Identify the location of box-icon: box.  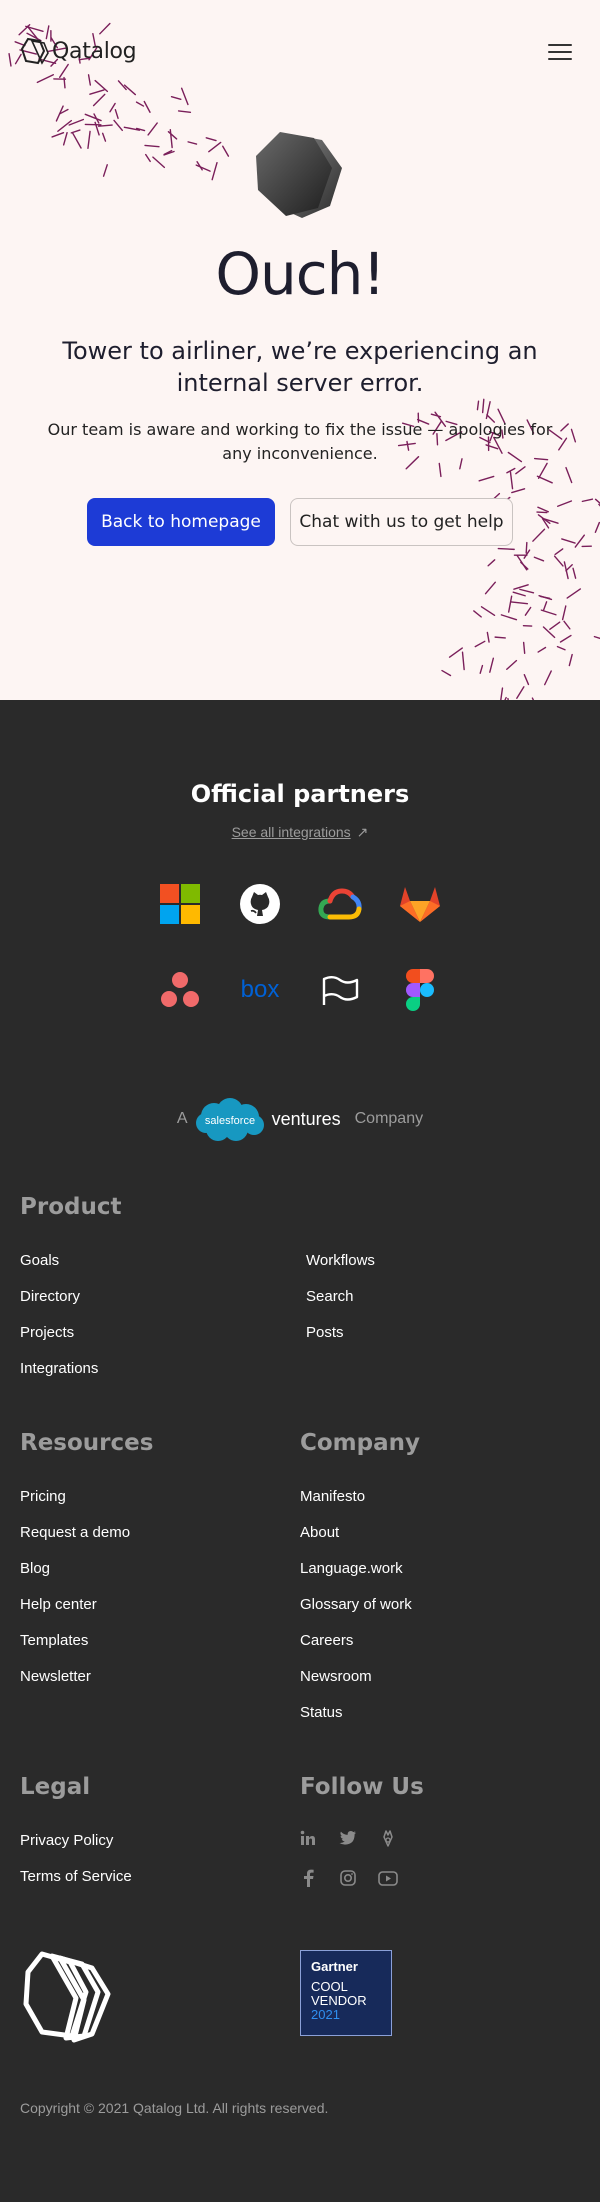
(260, 990).